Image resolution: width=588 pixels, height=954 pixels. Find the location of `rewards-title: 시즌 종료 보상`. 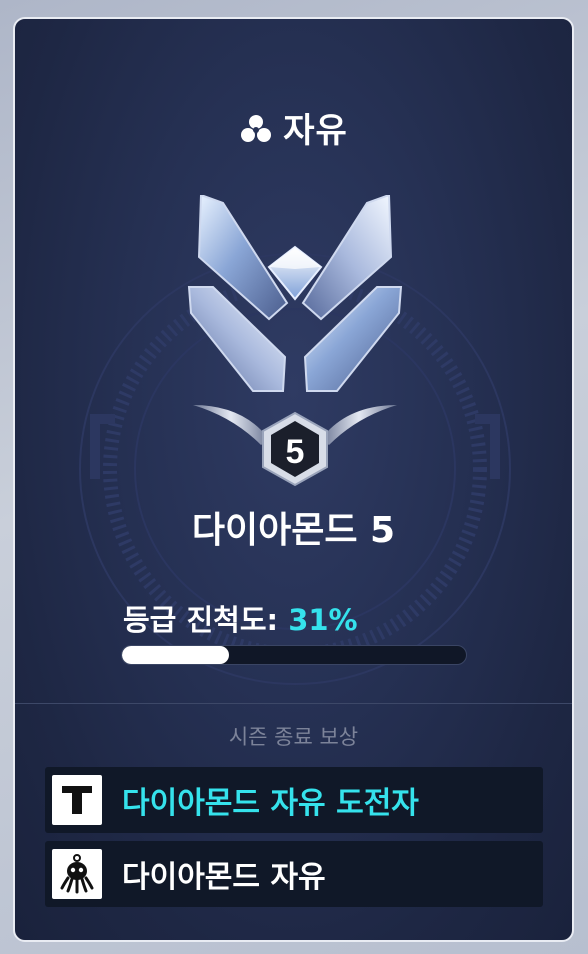

rewards-title: 시즌 종료 보상 is located at coordinates (293, 737).